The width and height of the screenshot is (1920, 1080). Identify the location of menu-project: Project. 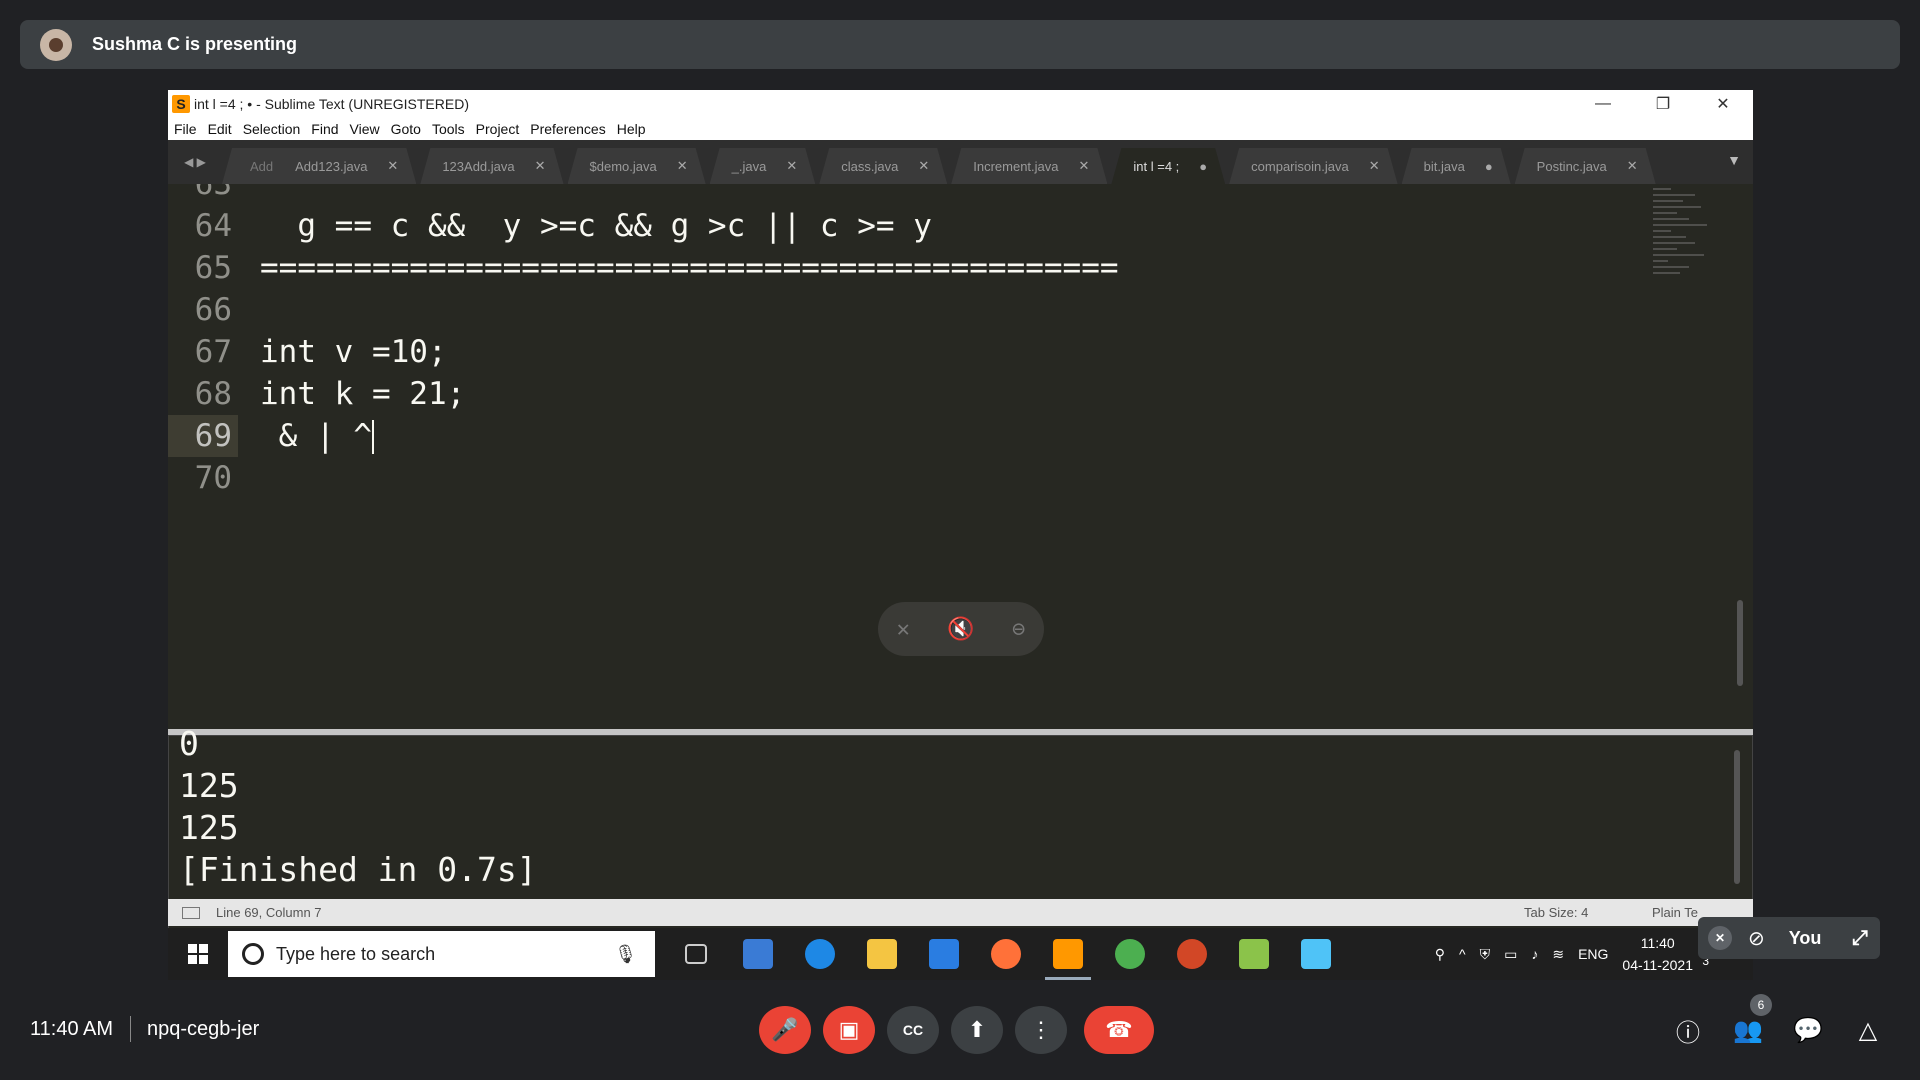
(498, 129).